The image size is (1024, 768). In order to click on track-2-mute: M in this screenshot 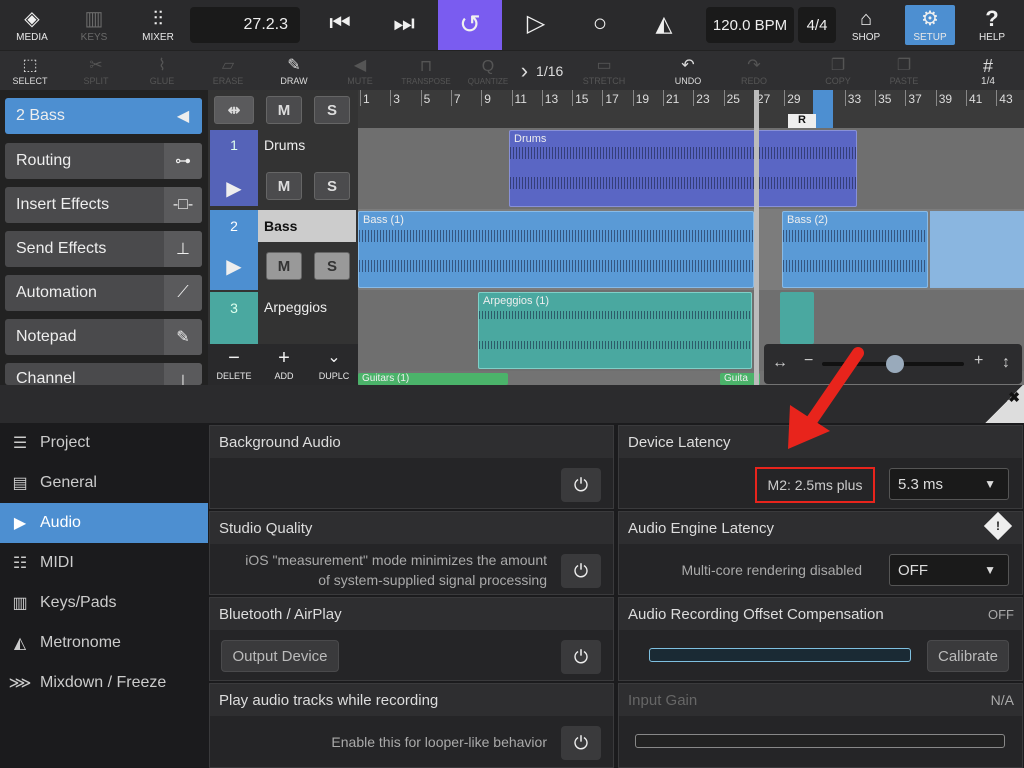, I will do `click(284, 266)`.